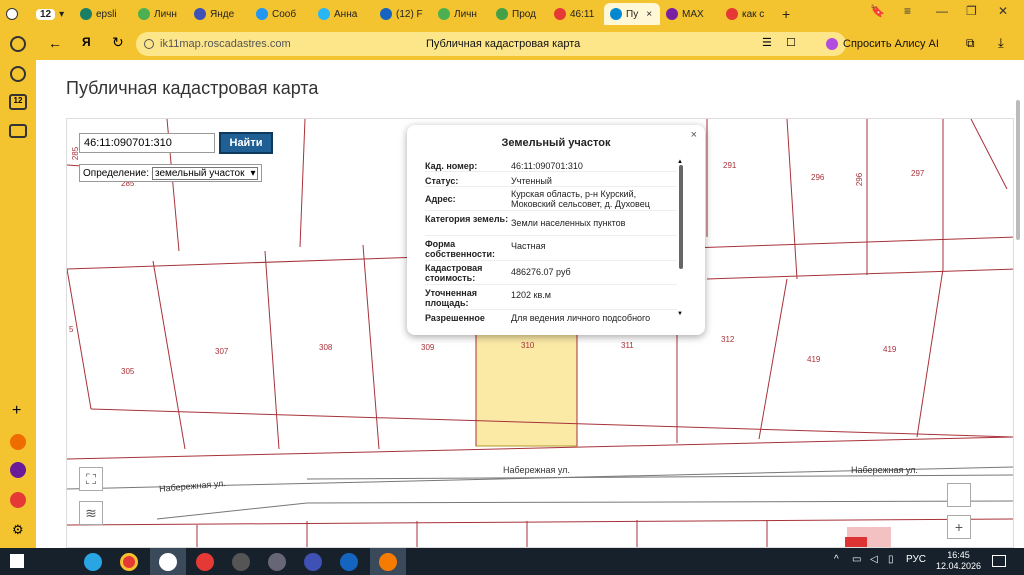 This screenshot has width=1024, height=575. I want to click on ask-alice-button: Спросить Алису AI, so click(882, 44).